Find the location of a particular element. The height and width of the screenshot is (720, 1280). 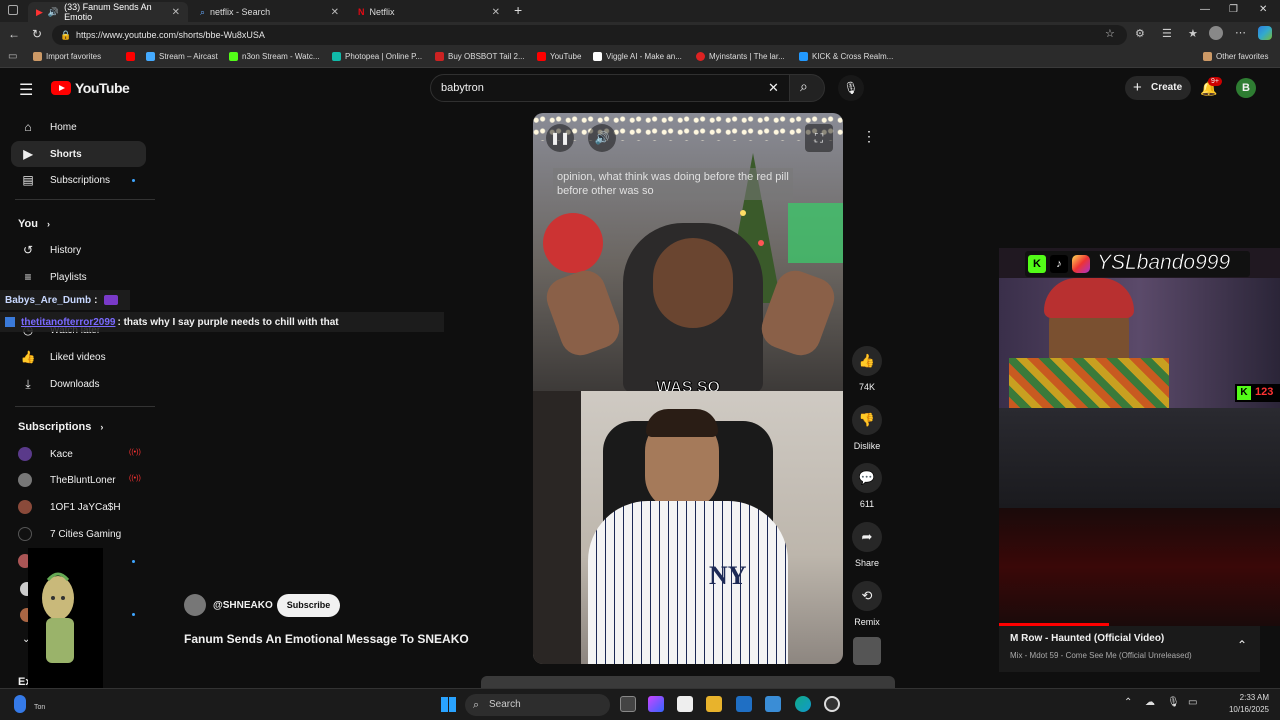

like-button: 👍 74K is located at coordinates (867, 369).